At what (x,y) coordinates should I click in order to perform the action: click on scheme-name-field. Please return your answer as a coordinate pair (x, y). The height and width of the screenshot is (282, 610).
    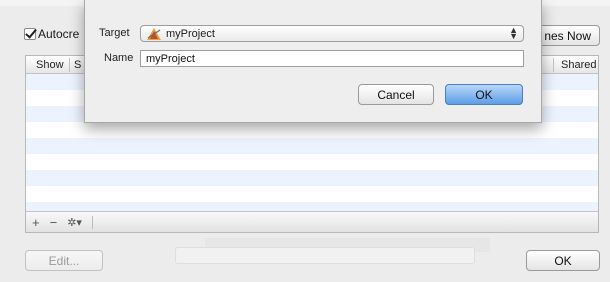
    Looking at the image, I should click on (332, 58).